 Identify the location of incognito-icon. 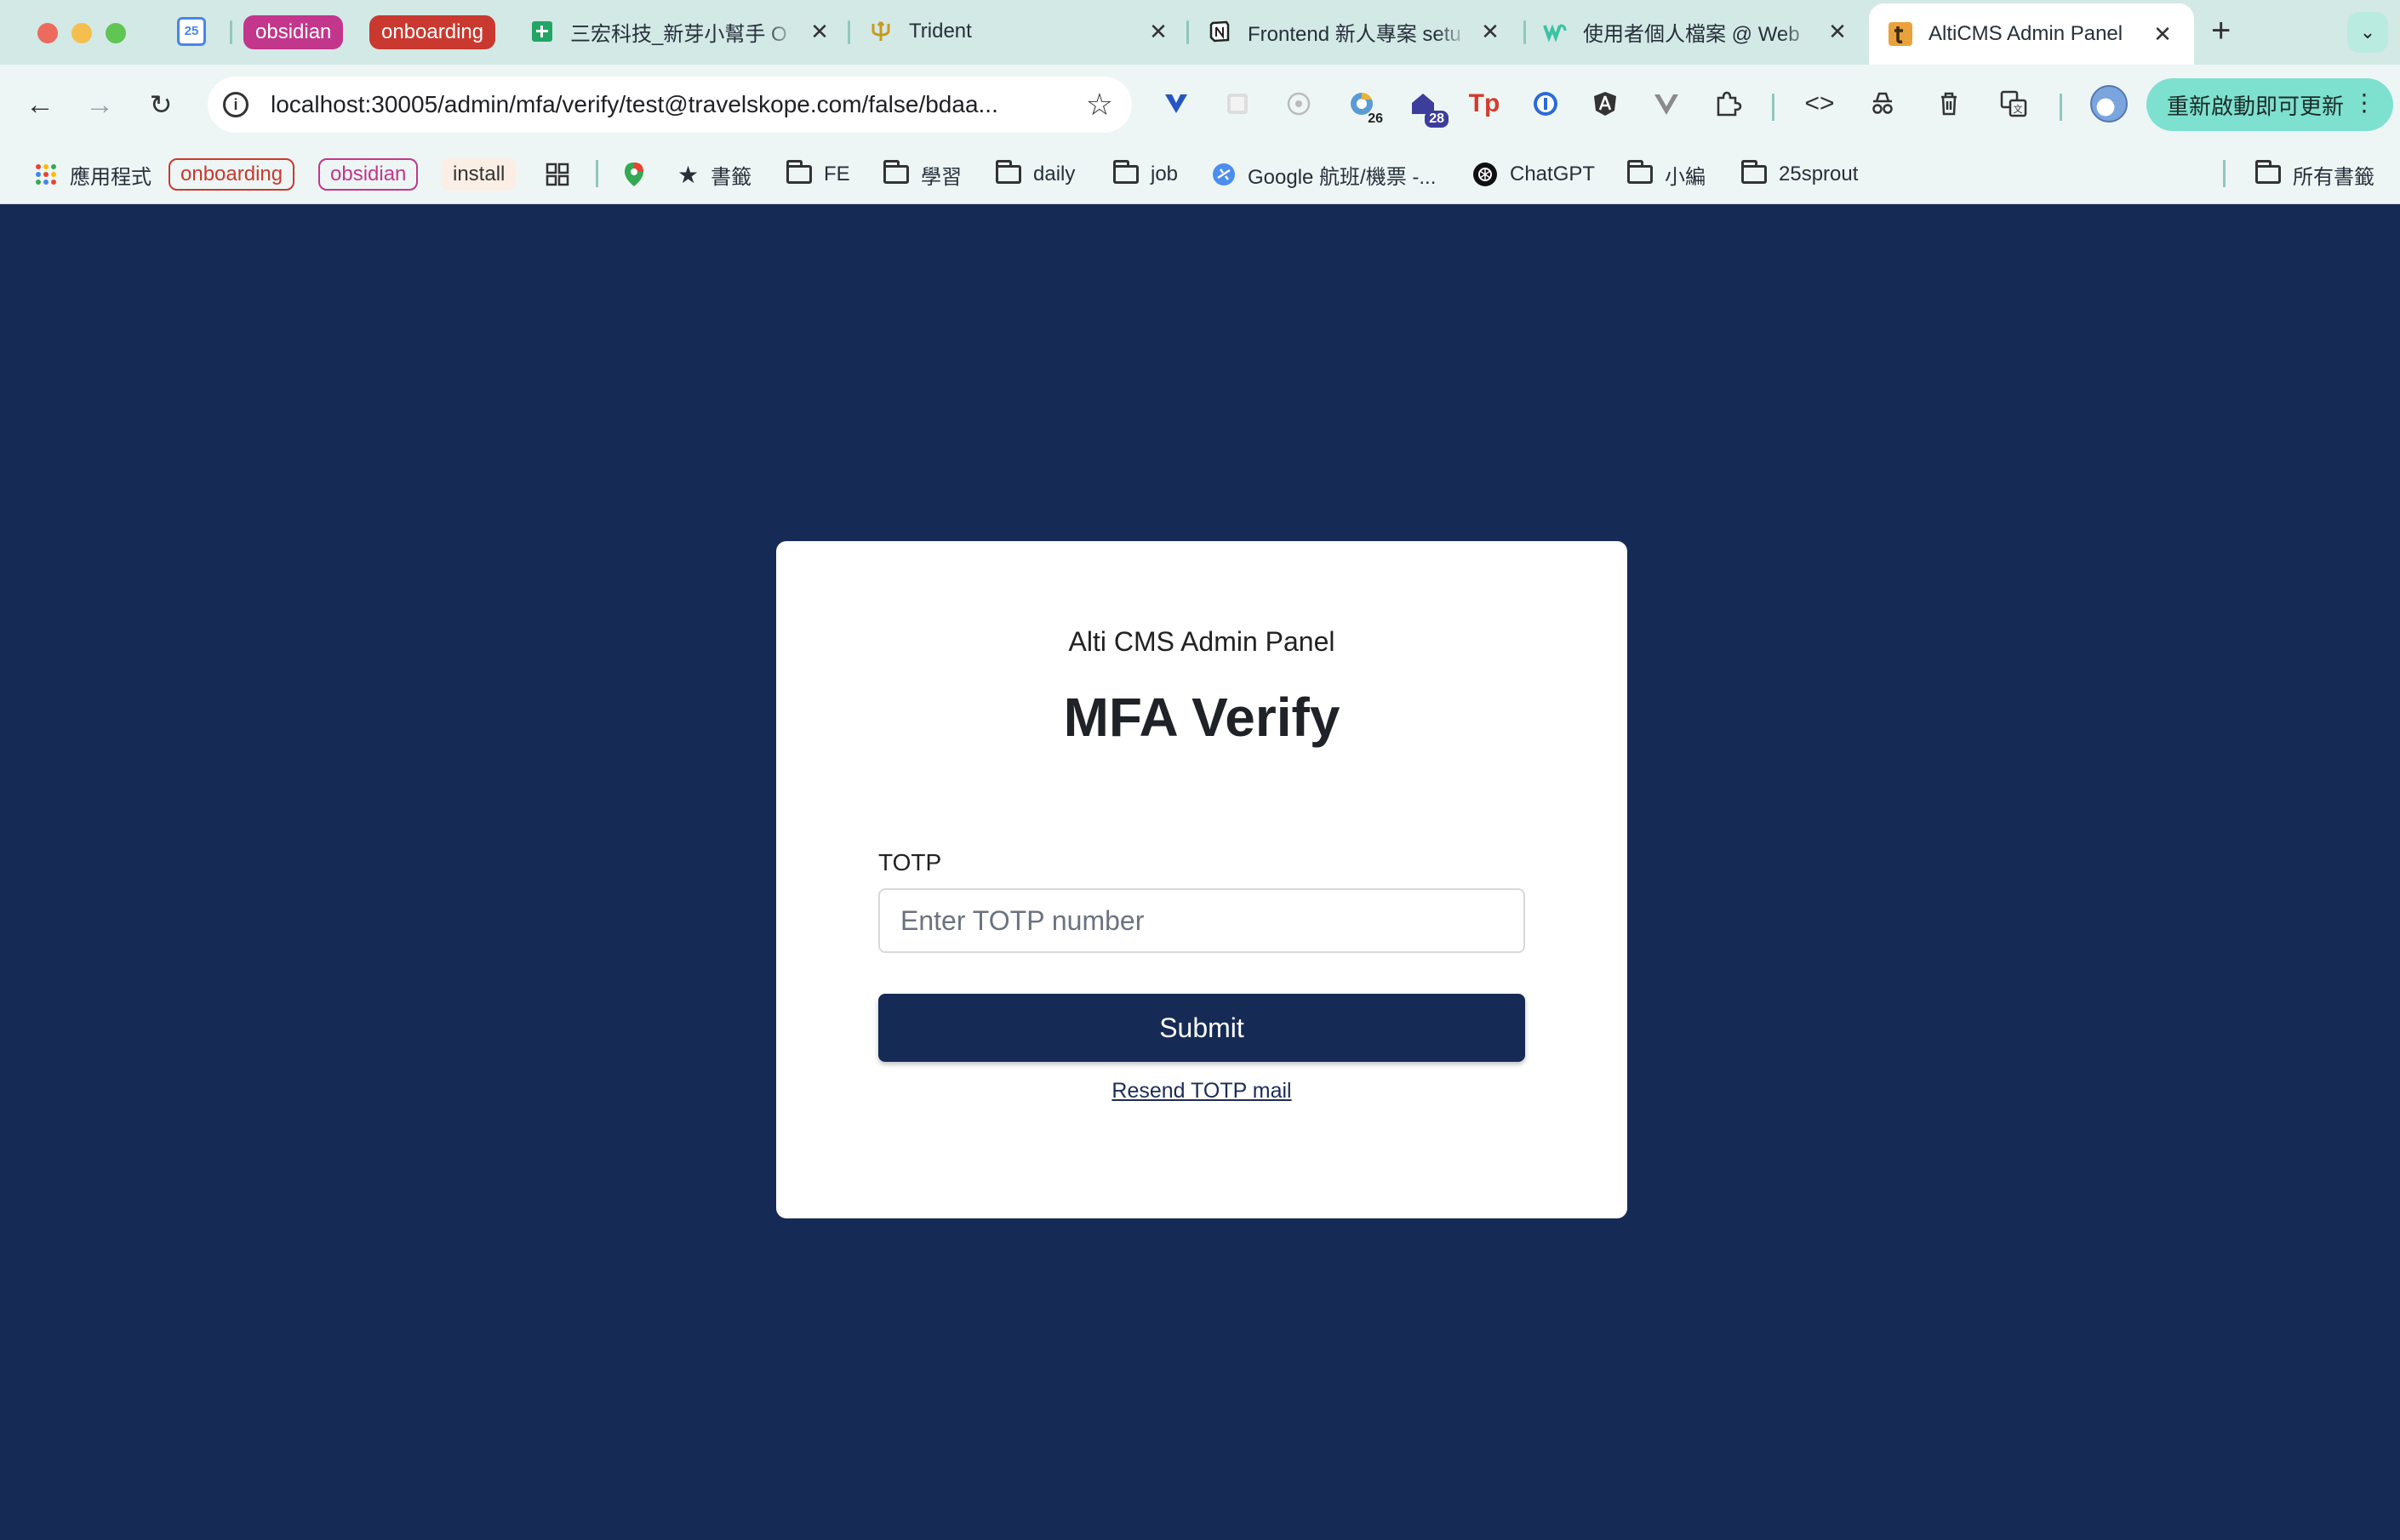
(1883, 104).